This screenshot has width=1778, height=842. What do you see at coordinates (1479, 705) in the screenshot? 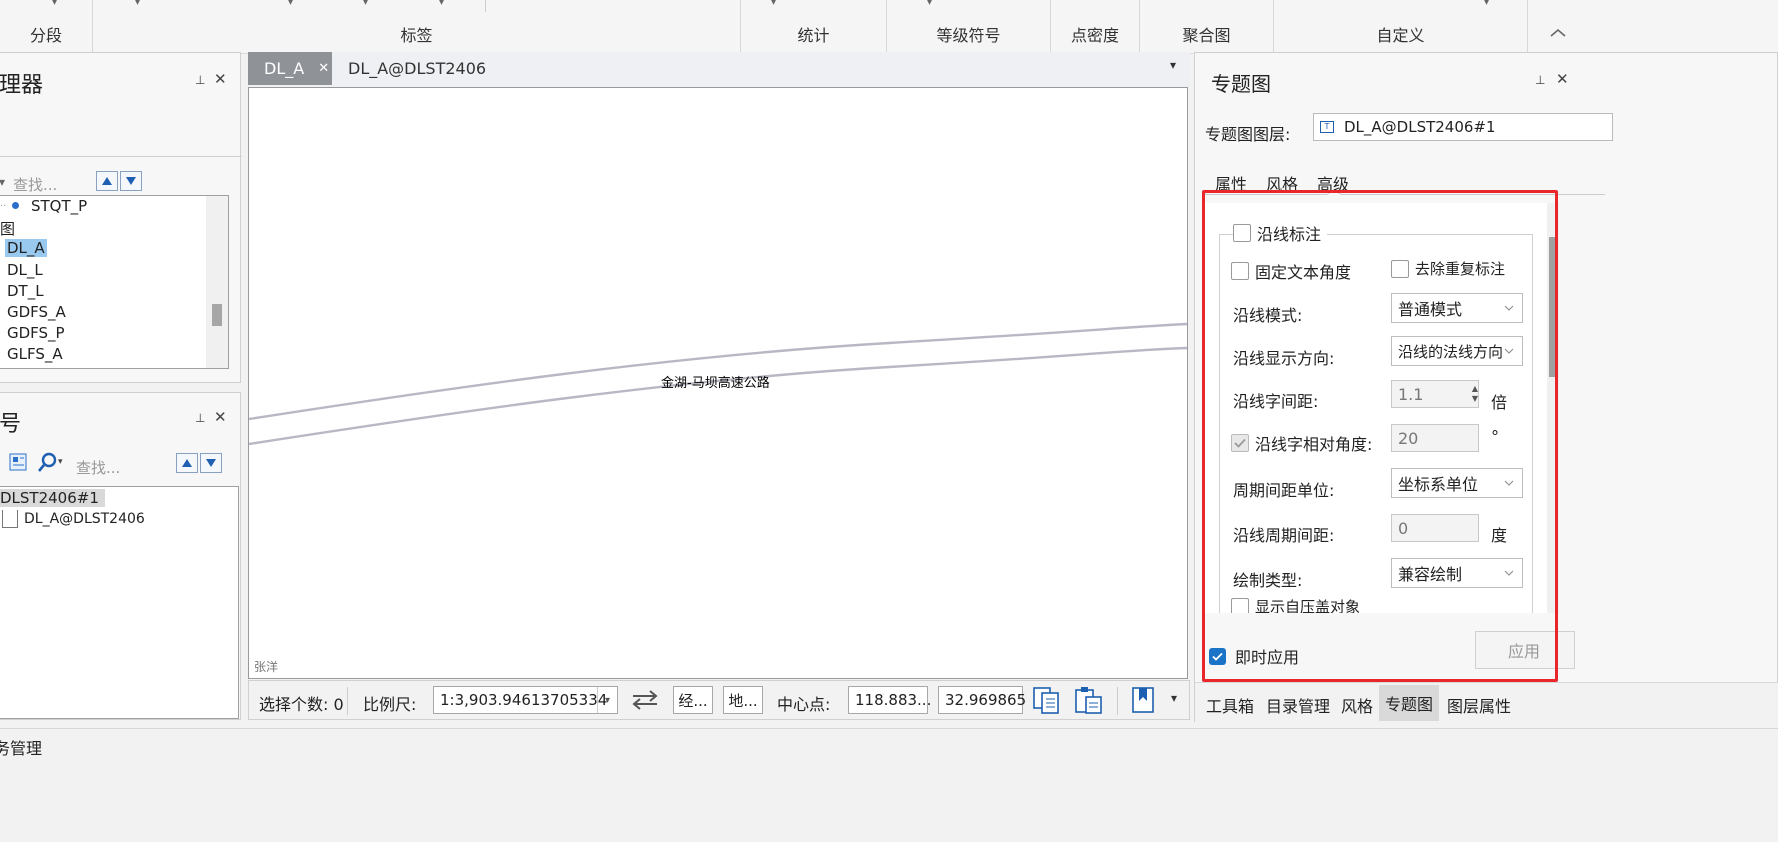
I see `tab-layer-properties: 图层属性` at bounding box center [1479, 705].